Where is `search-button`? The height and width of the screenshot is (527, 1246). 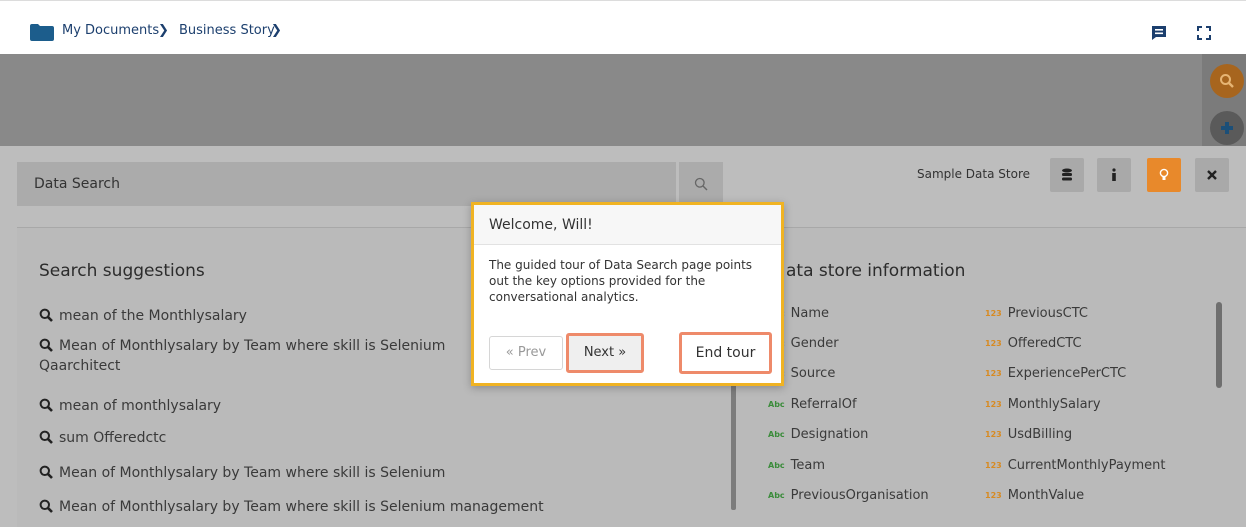
search-button is located at coordinates (701, 184).